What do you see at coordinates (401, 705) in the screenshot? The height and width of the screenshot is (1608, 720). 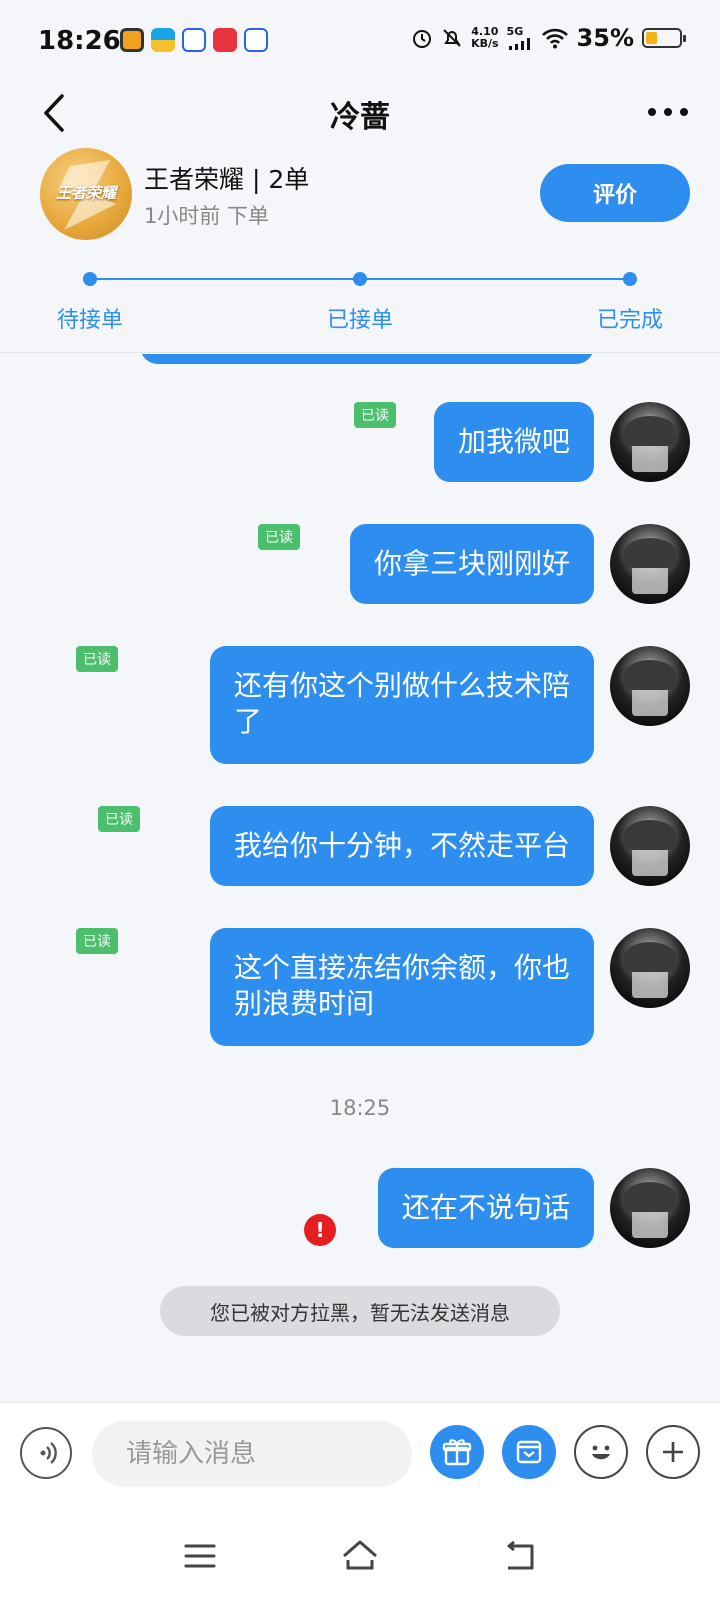 I see `message-bubble: 还有你这个别做什么技术陪 了` at bounding box center [401, 705].